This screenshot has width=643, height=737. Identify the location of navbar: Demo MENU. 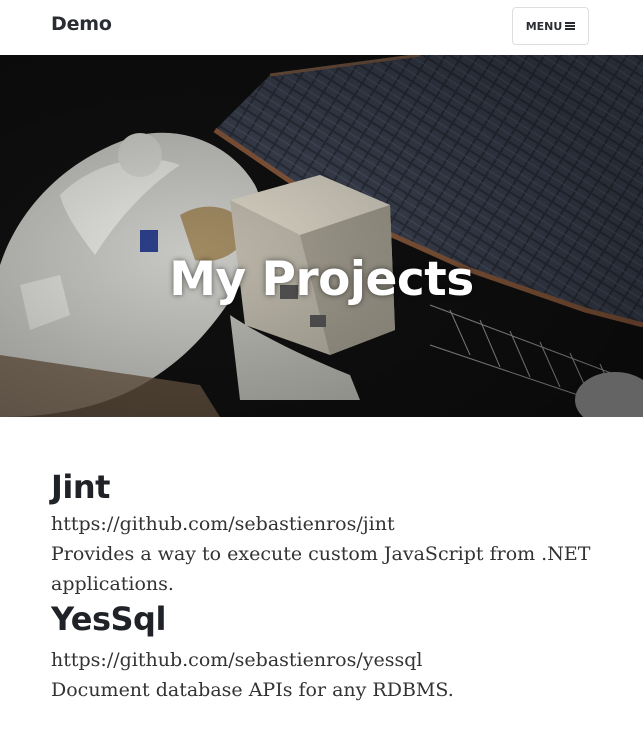
(321, 27).